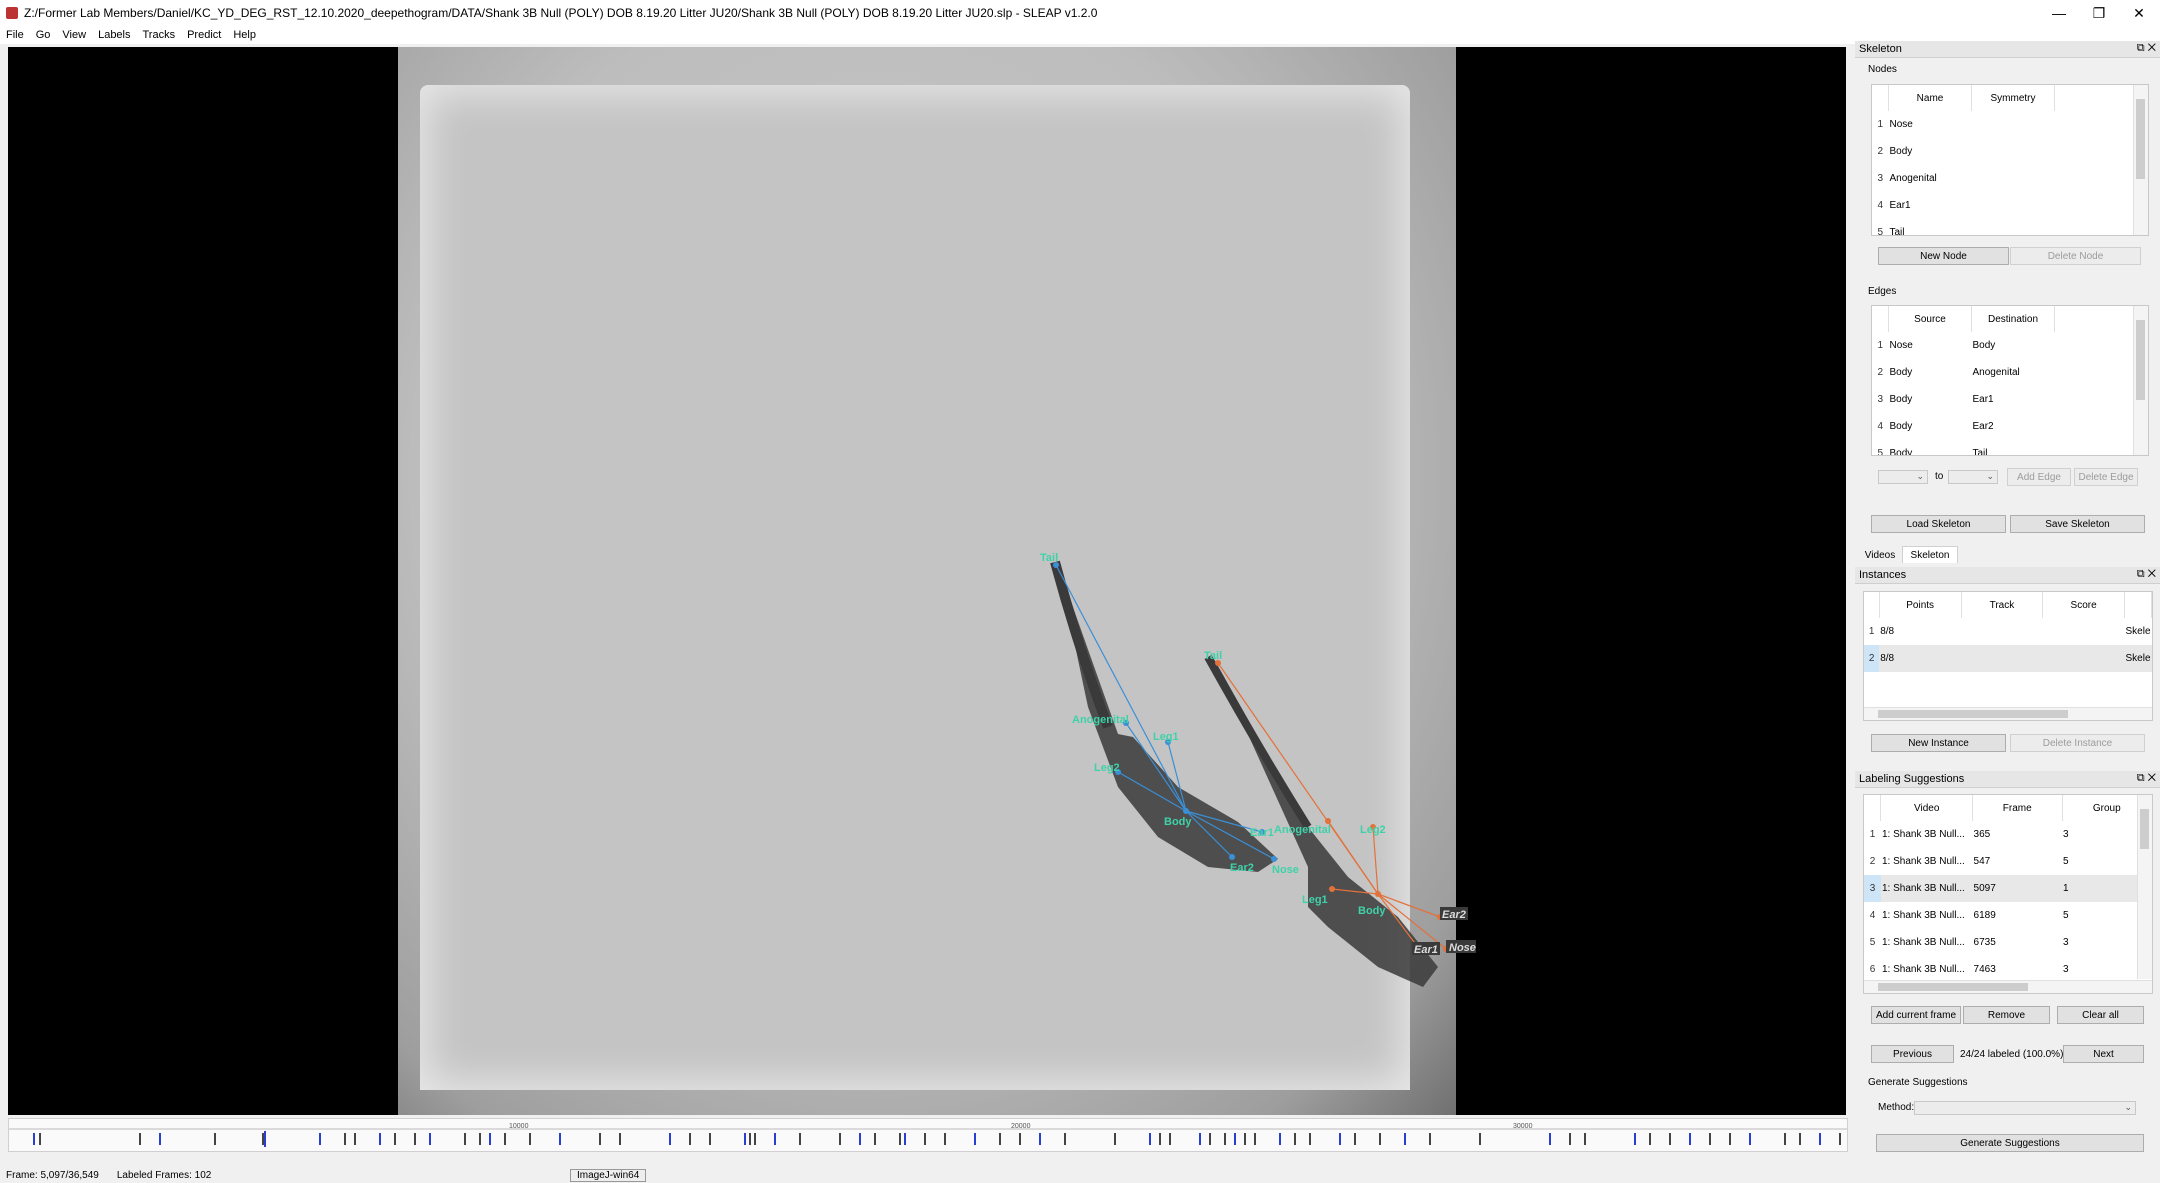  Describe the element at coordinates (2100, 1015) in the screenshot. I see `clear-all-button: Clear all` at that location.